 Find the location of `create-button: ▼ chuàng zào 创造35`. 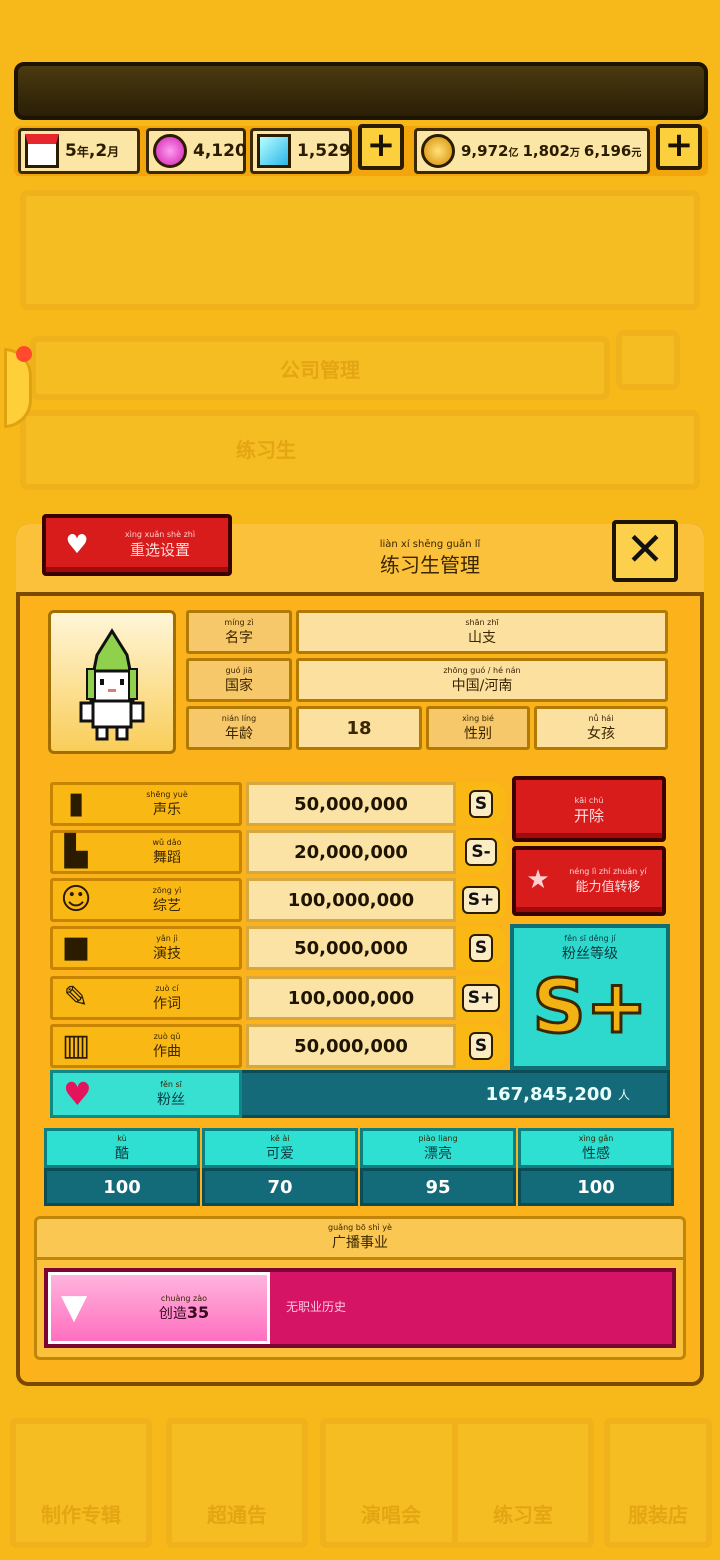

create-button: ▼ chuàng zào 创造35 is located at coordinates (159, 1308).